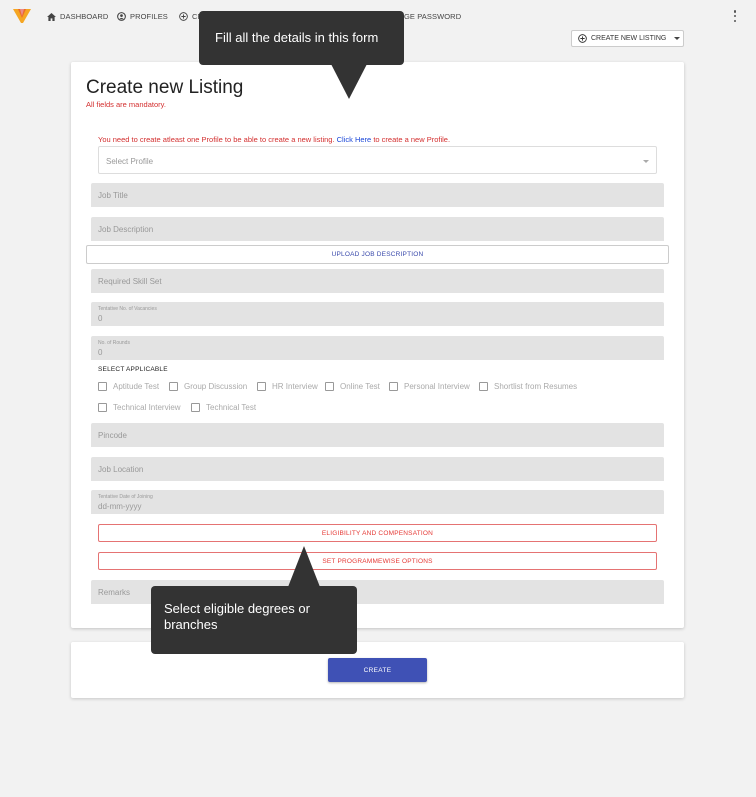  I want to click on joining-date-label: Tentative Date of Joining, so click(125, 497).